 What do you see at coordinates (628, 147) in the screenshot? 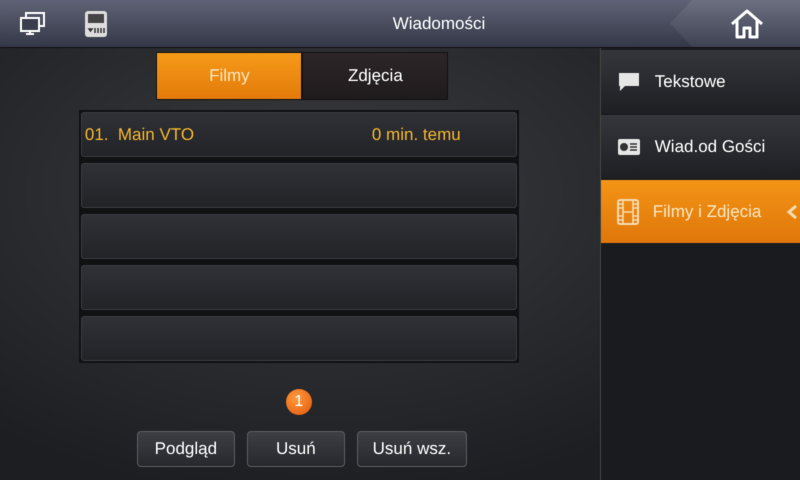
I see `id-card-icon` at bounding box center [628, 147].